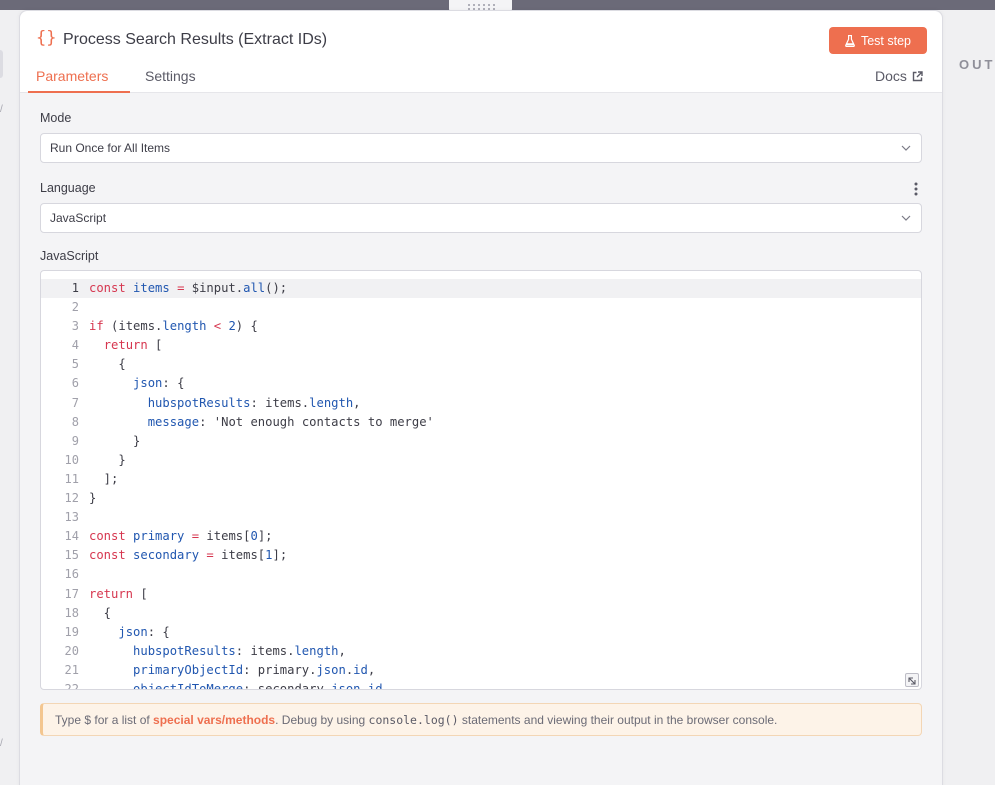 The height and width of the screenshot is (785, 995). I want to click on line-number: 9, so click(75, 440).